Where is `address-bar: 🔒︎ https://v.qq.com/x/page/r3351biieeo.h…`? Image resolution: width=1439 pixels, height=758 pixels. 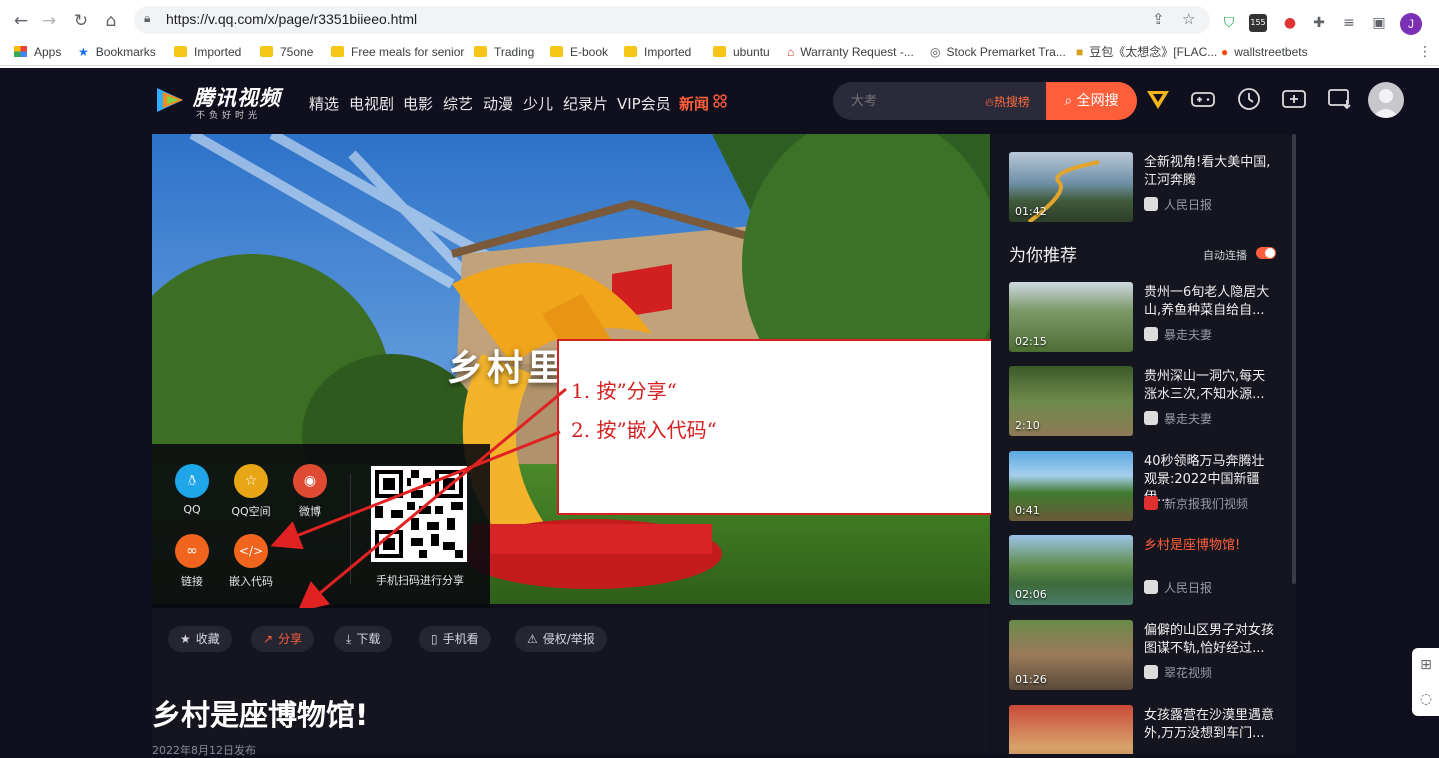
address-bar: 🔒︎ https://v.qq.com/x/page/r3351biieeo.h… is located at coordinates (672, 20).